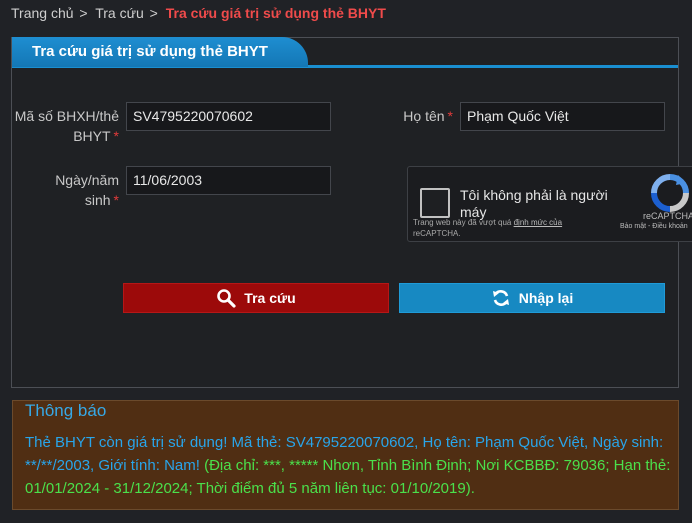 The width and height of the screenshot is (692, 523). What do you see at coordinates (435, 203) in the screenshot?
I see `recaptcha-checkbox` at bounding box center [435, 203].